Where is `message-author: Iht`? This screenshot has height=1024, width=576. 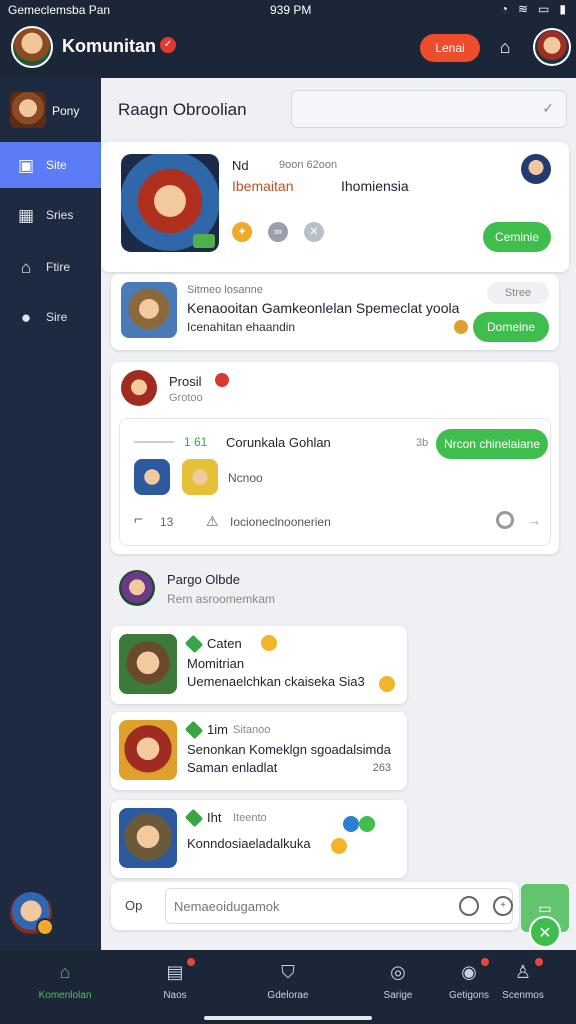 message-author: Iht is located at coordinates (214, 817).